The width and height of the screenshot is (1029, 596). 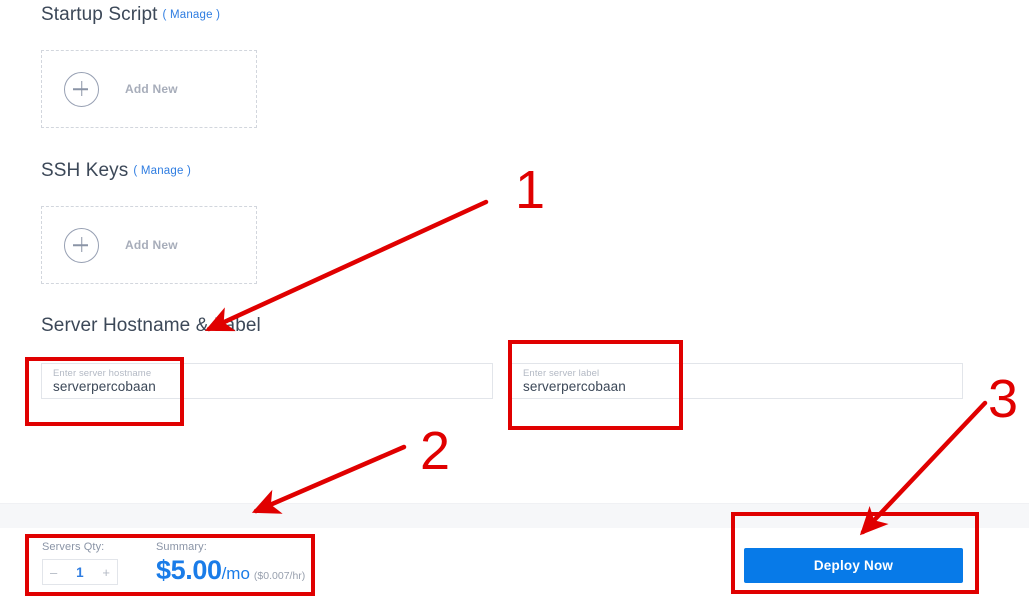 What do you see at coordinates (435, 451) in the screenshot?
I see `annotation-marker-2: 2` at bounding box center [435, 451].